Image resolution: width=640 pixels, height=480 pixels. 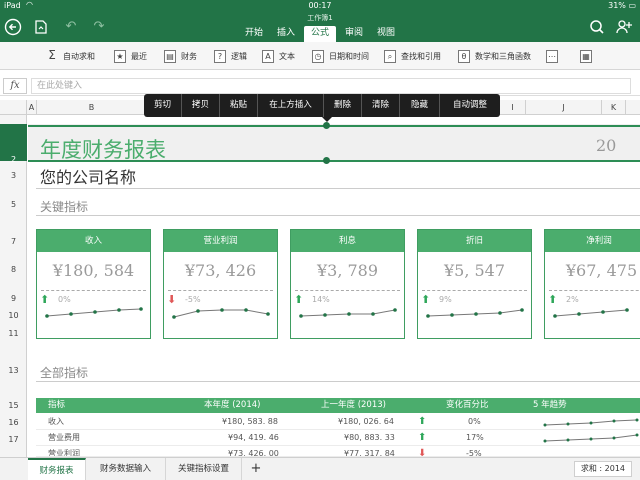 What do you see at coordinates (390, 56) in the screenshot?
I see `lookup-icon: ⌕` at bounding box center [390, 56].